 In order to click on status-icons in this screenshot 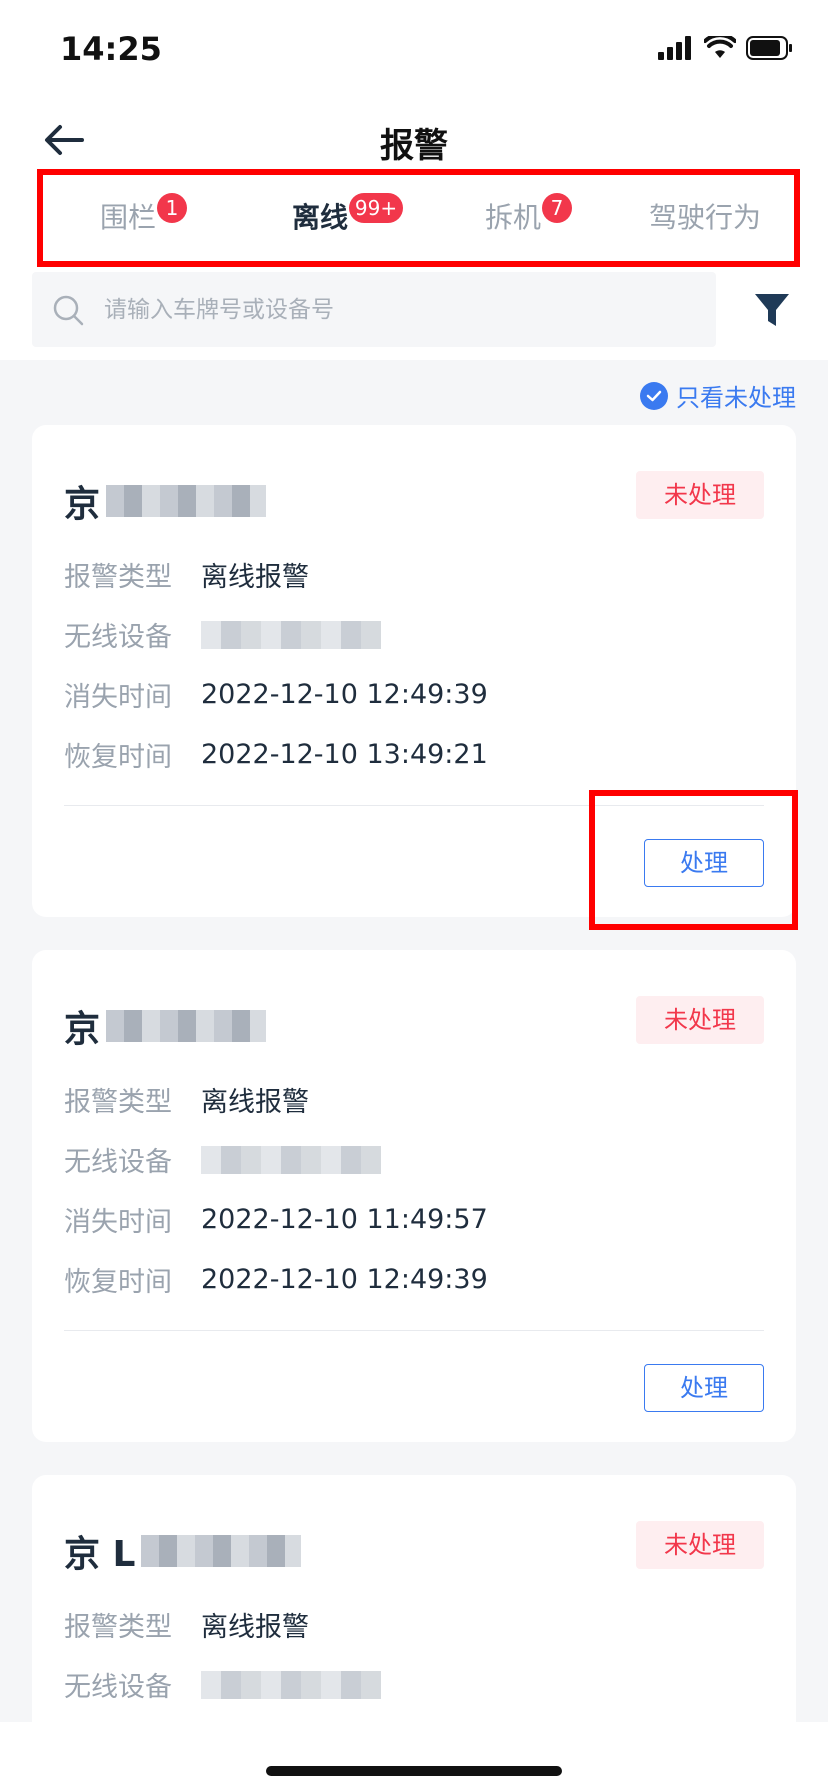, I will do `click(726, 48)`.